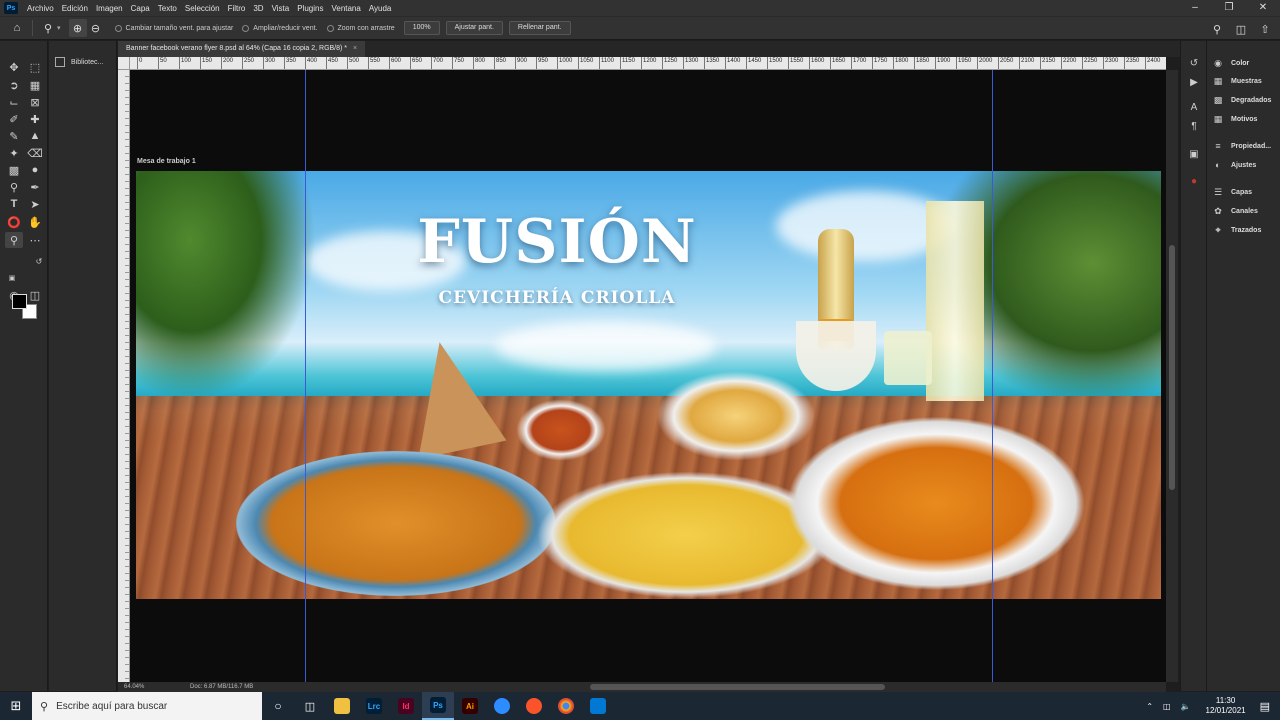 This screenshot has width=1280, height=720. What do you see at coordinates (1194, 82) in the screenshot?
I see `actions-play-icon: ▶` at bounding box center [1194, 82].